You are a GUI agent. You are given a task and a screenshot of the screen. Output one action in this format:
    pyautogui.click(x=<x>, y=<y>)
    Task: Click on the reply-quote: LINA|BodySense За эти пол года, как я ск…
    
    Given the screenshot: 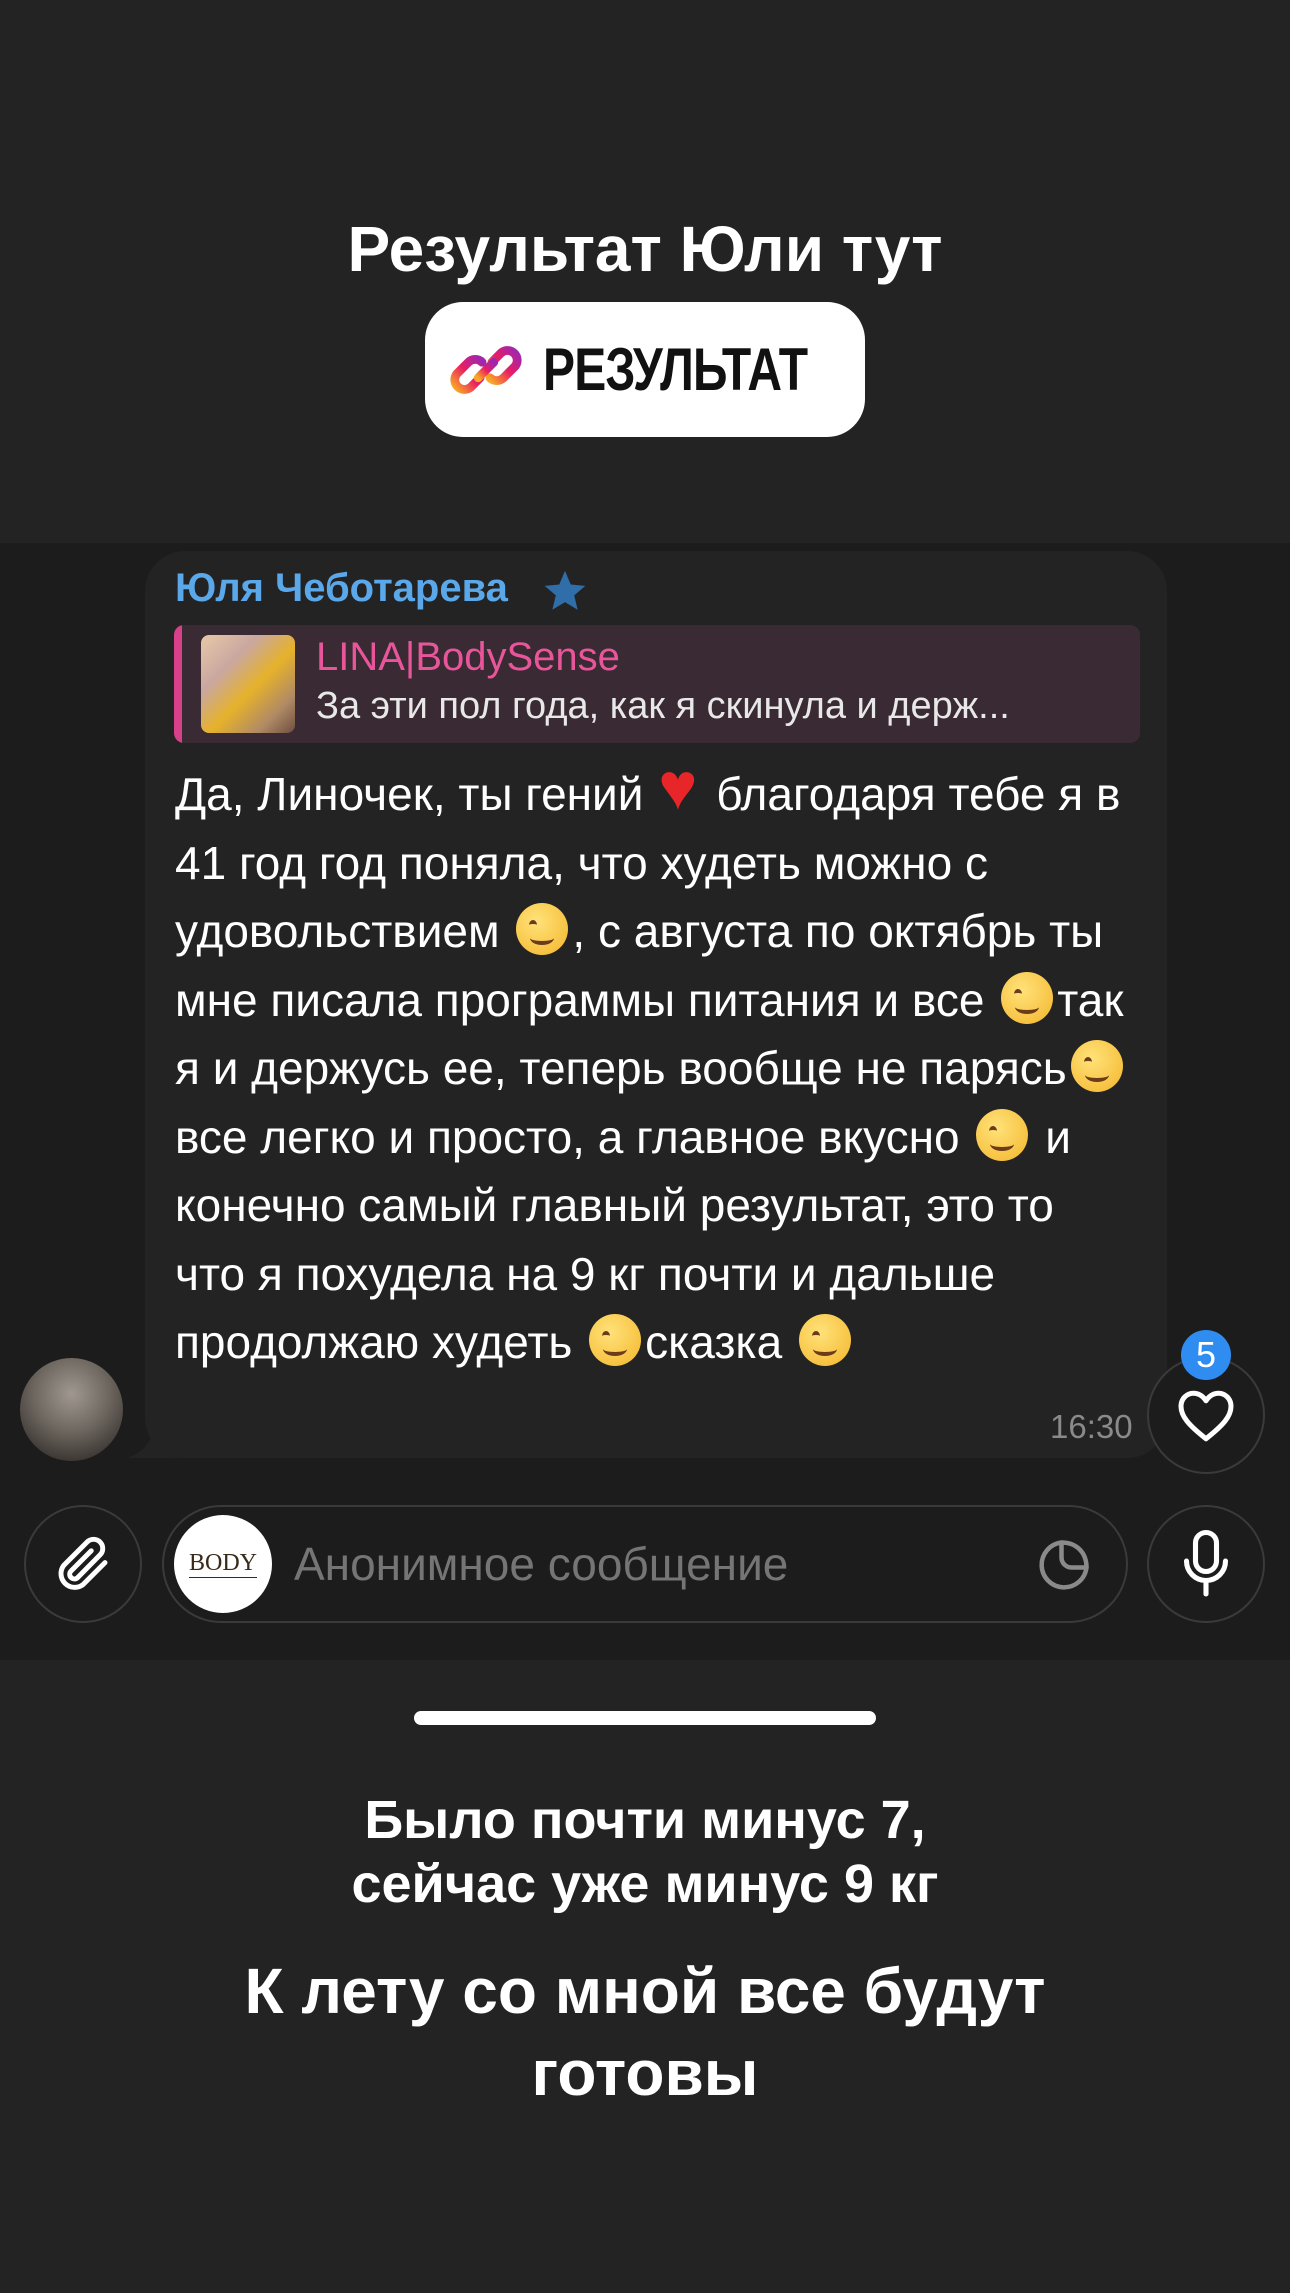 What is the action you would take?
    pyautogui.click(x=657, y=684)
    